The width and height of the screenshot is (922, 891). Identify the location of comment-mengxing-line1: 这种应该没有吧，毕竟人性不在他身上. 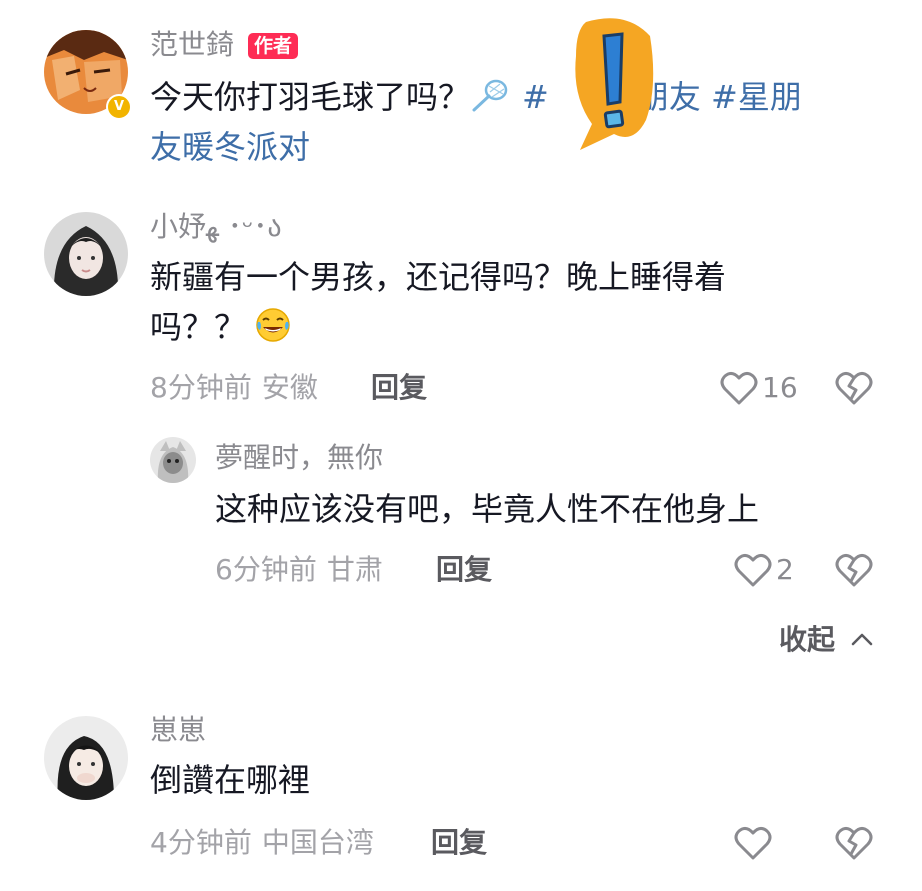
(487, 509).